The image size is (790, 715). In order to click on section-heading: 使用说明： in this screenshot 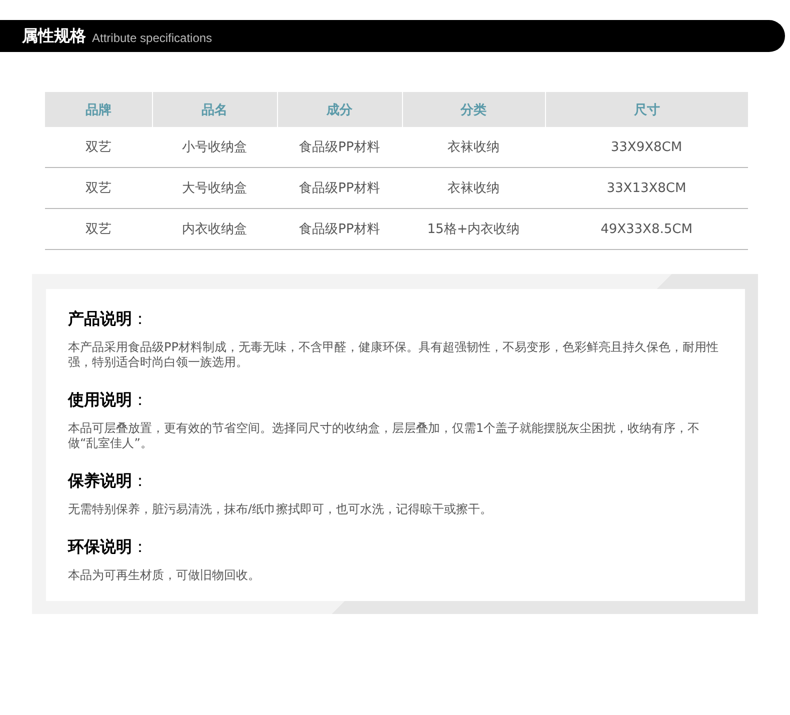, I will do `click(108, 400)`.